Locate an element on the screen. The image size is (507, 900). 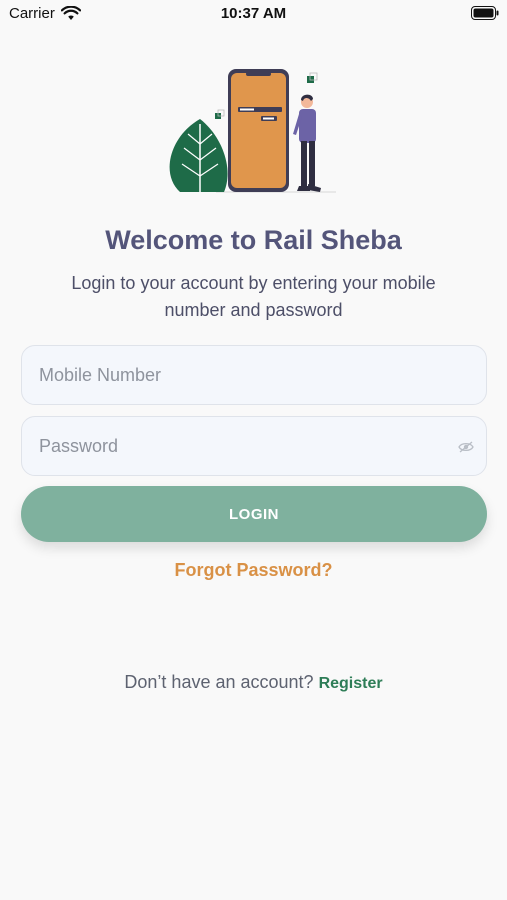
register-row: Don’t have an account? Register is located at coordinates (253, 682).